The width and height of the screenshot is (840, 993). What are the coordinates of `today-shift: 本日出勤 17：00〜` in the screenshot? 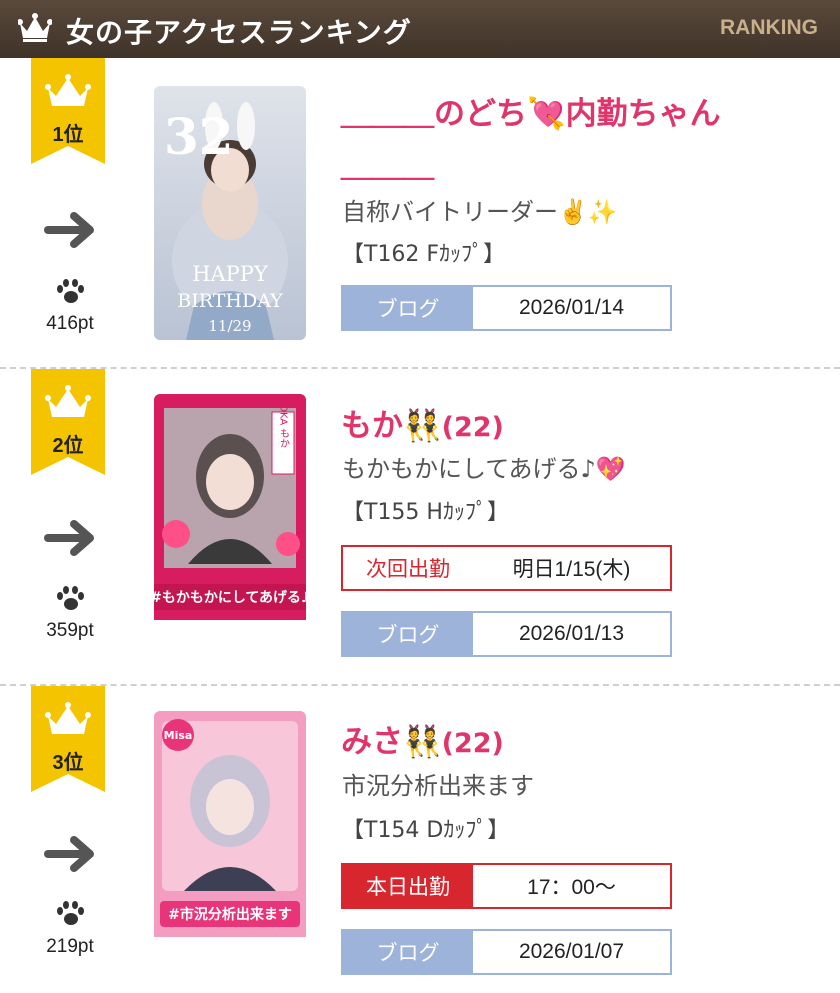 It's located at (506, 886).